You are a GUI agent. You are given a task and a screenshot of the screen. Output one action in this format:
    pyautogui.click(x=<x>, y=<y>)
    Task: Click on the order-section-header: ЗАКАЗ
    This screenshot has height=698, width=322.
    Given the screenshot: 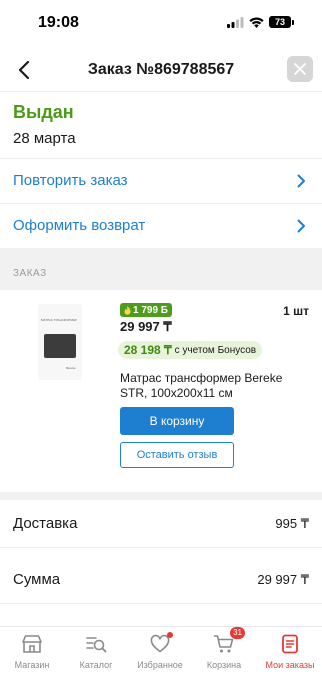 What is the action you would take?
    pyautogui.click(x=161, y=269)
    